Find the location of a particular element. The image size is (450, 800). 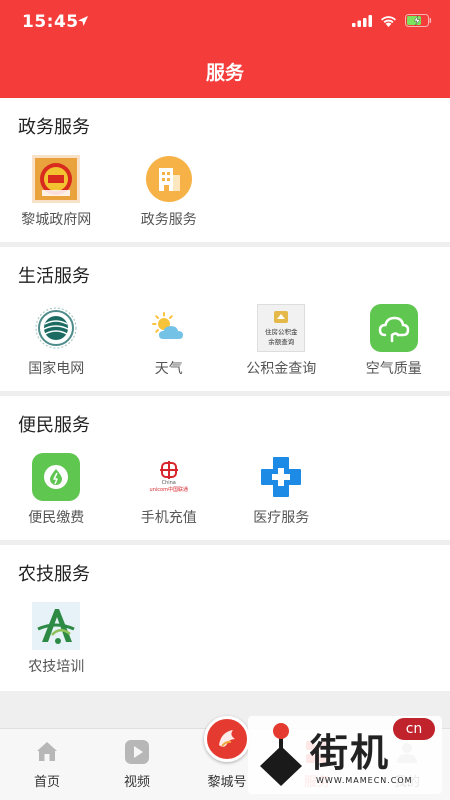

tab-home: 首页 is located at coordinates (47, 764).